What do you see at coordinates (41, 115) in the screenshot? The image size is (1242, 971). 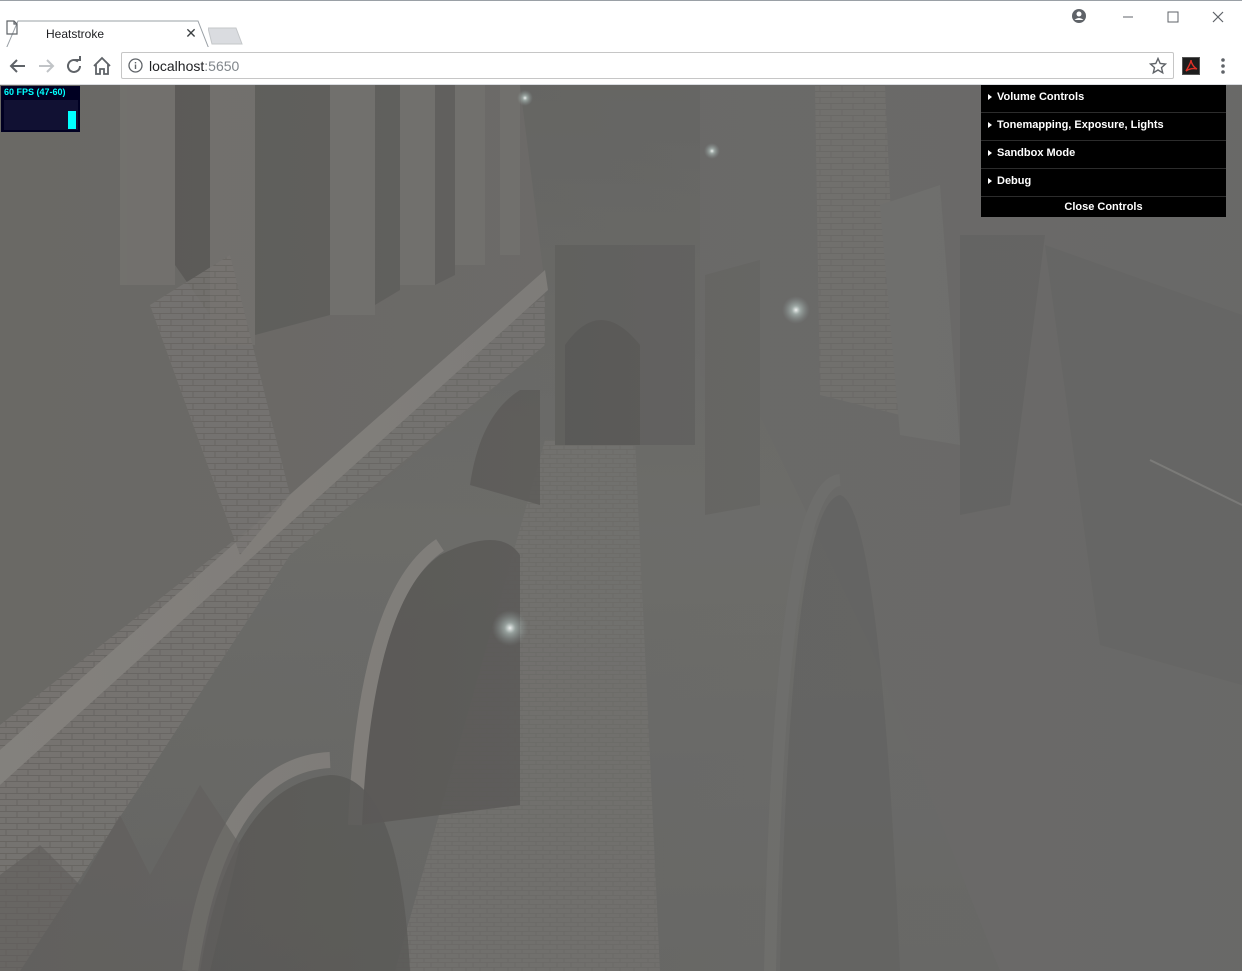 I see `fps-graph` at bounding box center [41, 115].